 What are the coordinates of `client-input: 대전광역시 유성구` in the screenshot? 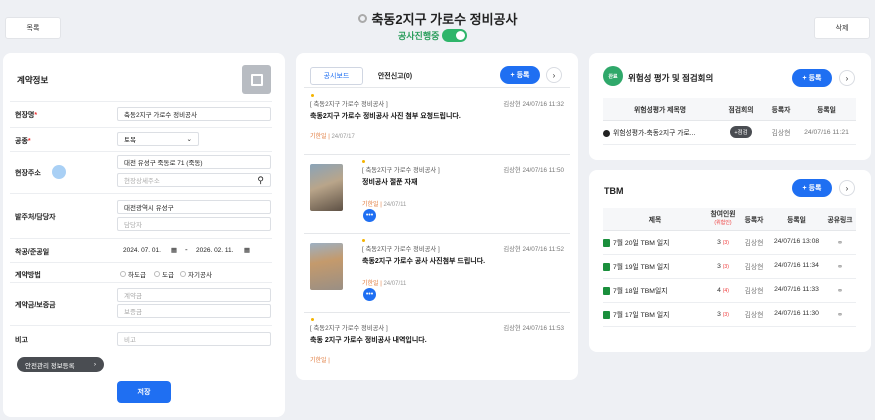 It's located at (194, 207).